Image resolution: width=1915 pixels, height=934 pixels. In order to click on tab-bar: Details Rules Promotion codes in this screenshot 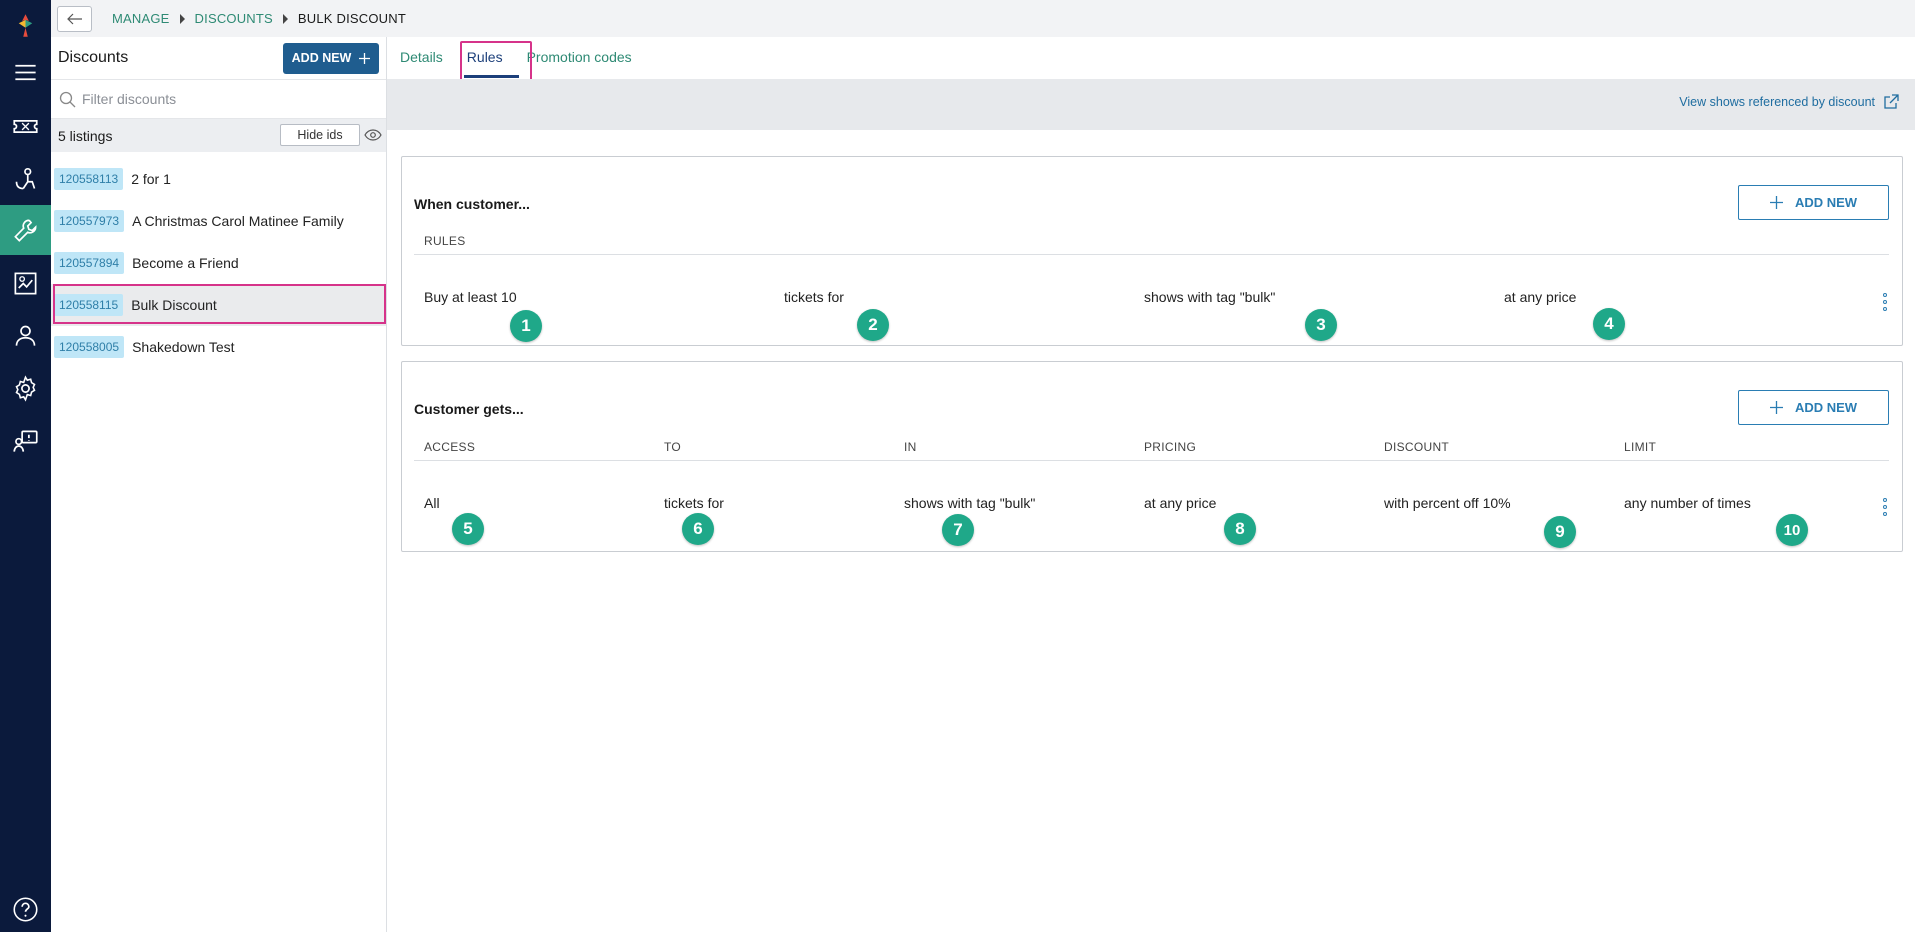, I will do `click(1151, 62)`.